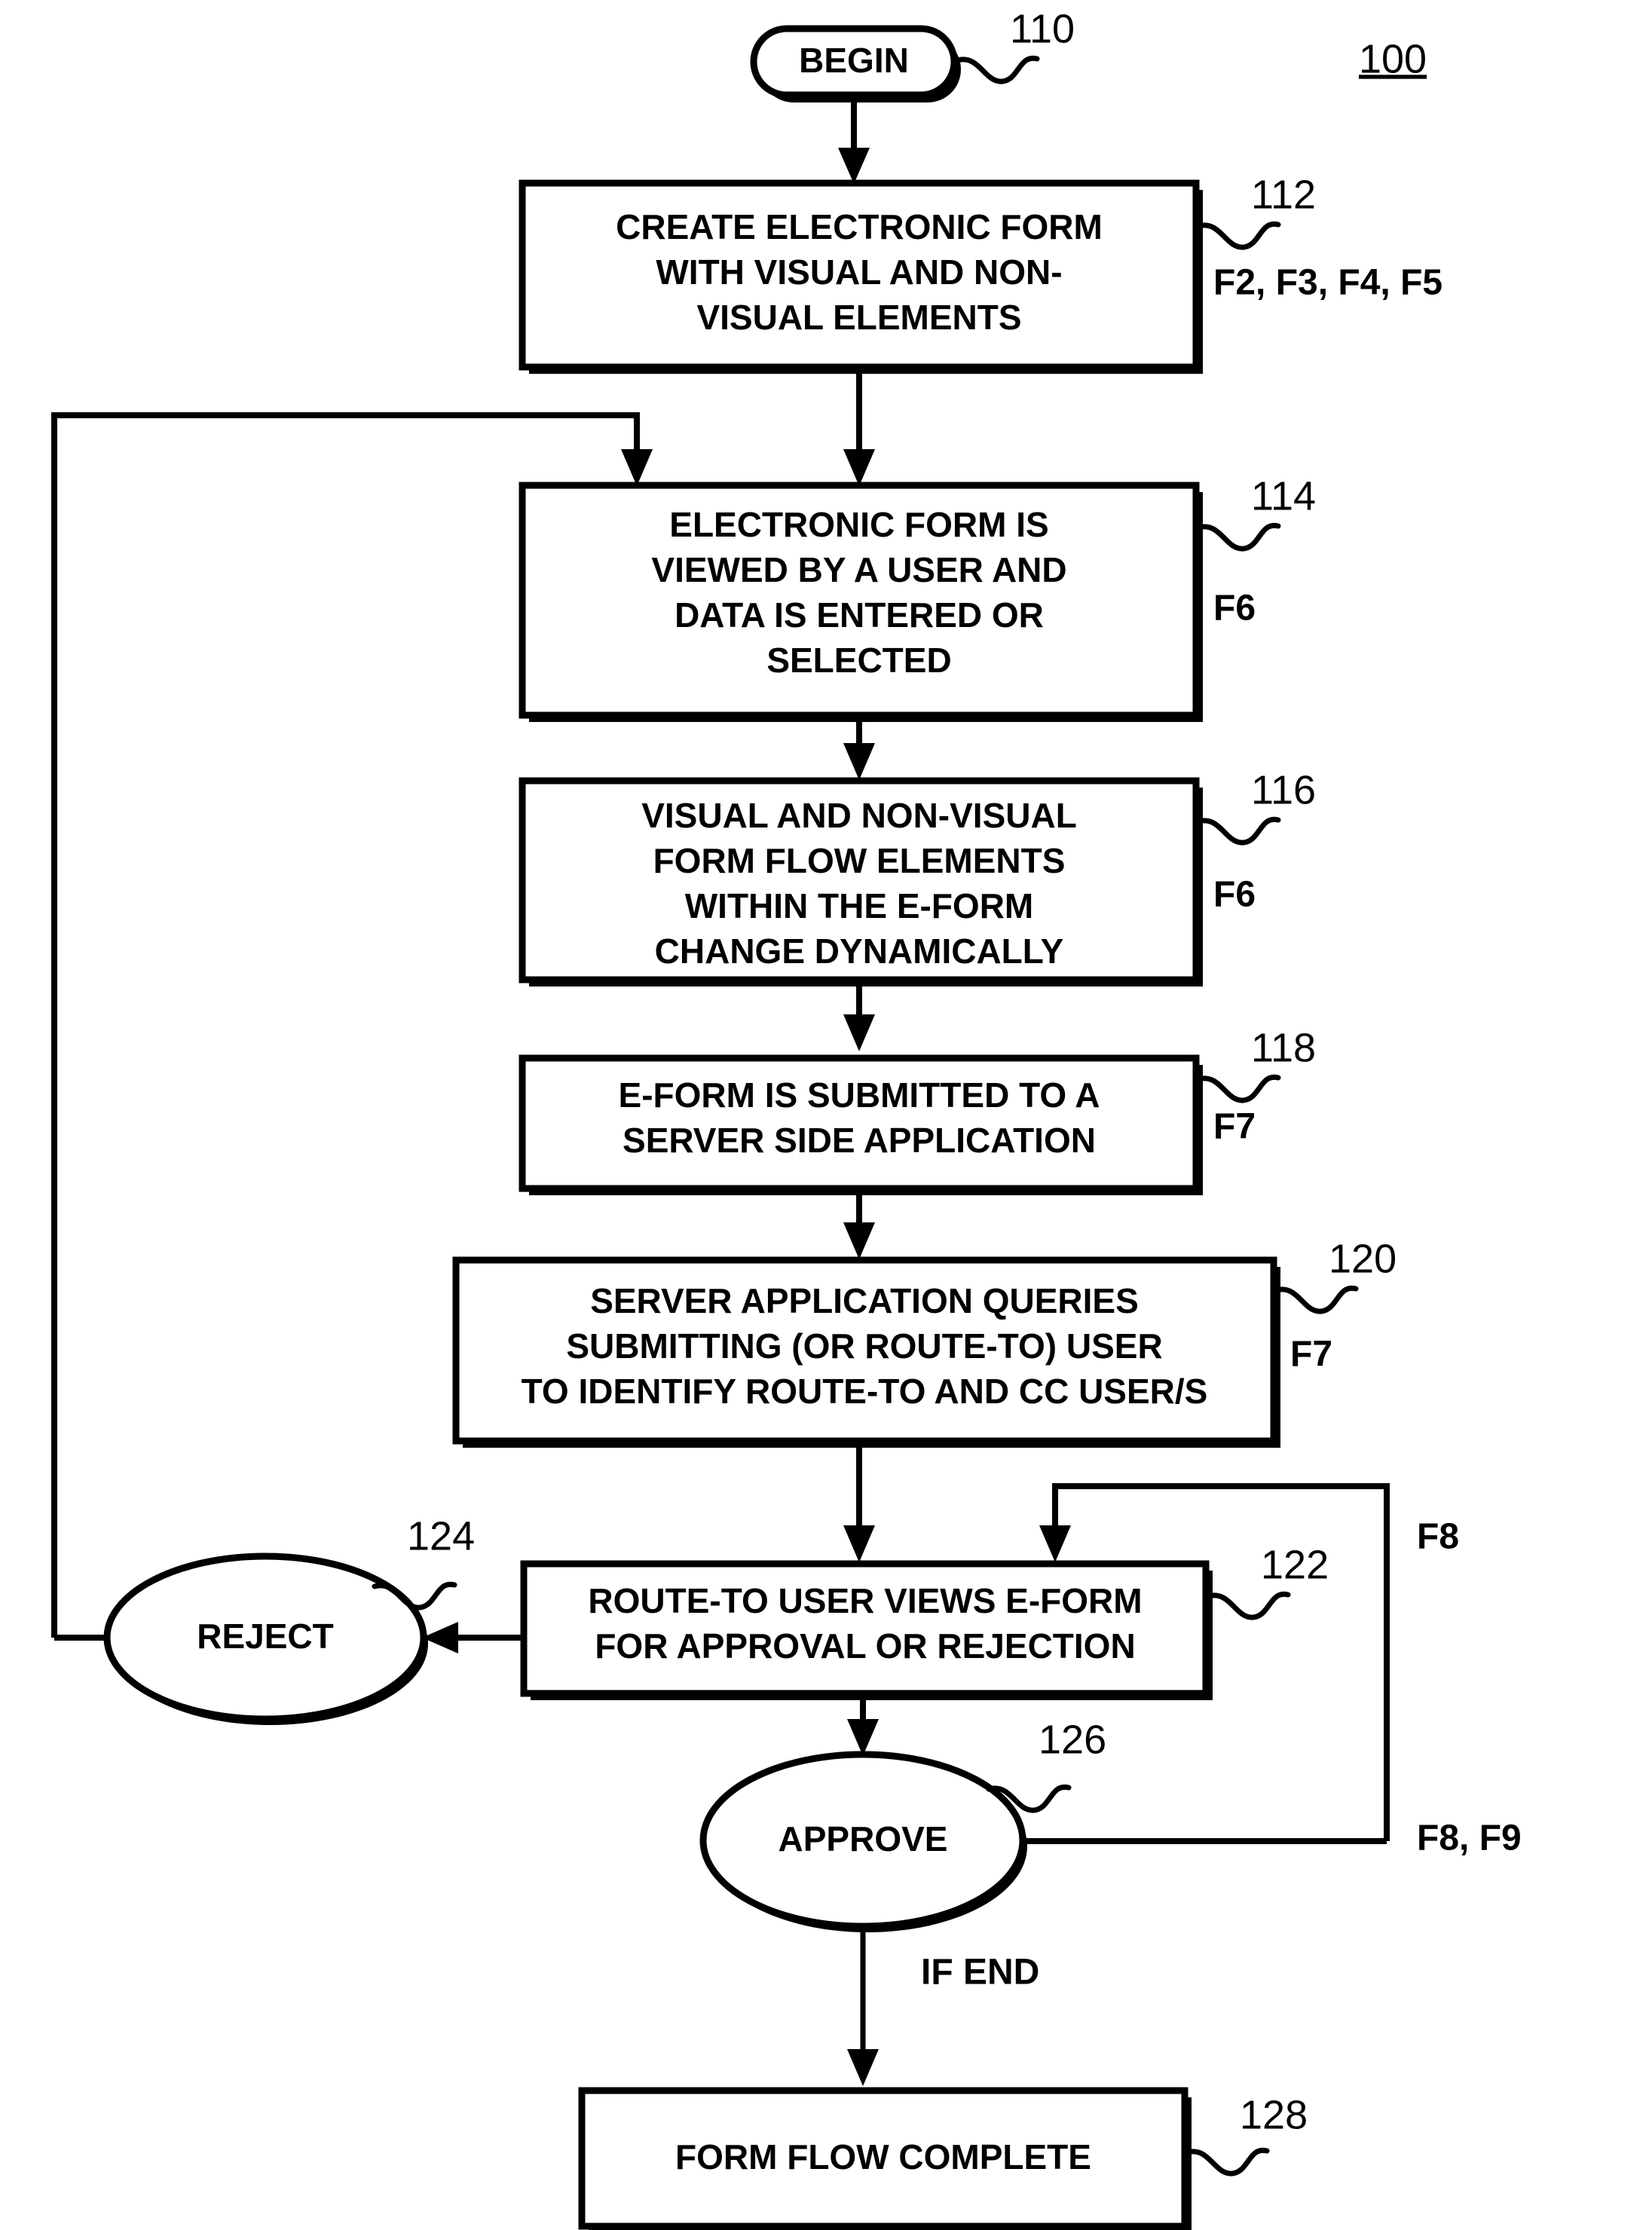  I want to click on ref-number-122: 122, so click(1295, 1564).